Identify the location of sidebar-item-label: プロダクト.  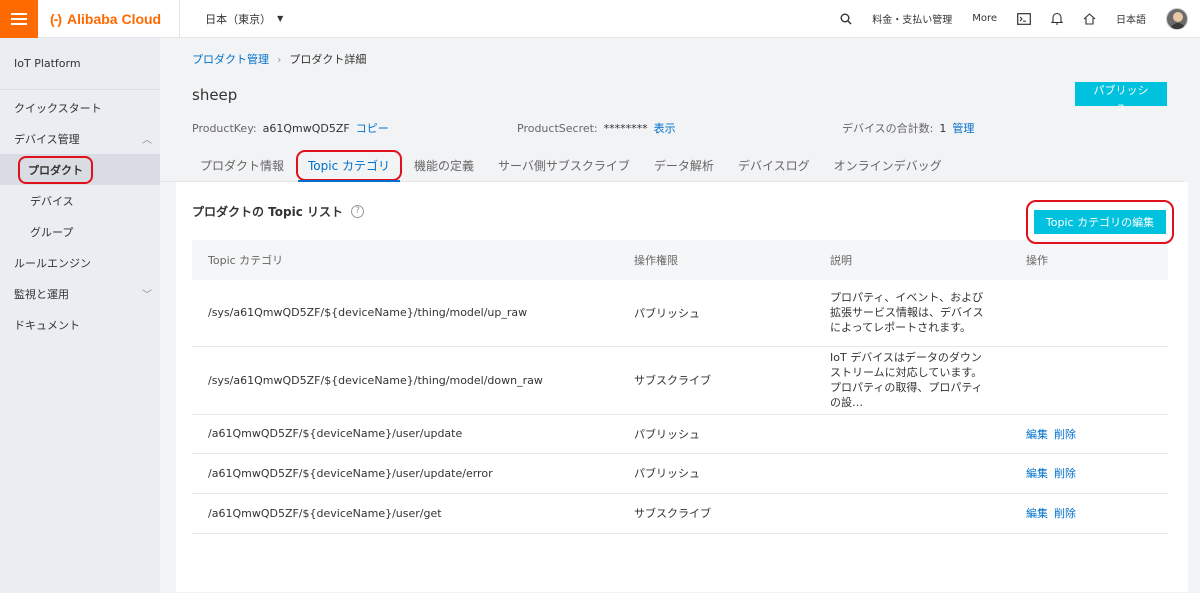
(55, 169).